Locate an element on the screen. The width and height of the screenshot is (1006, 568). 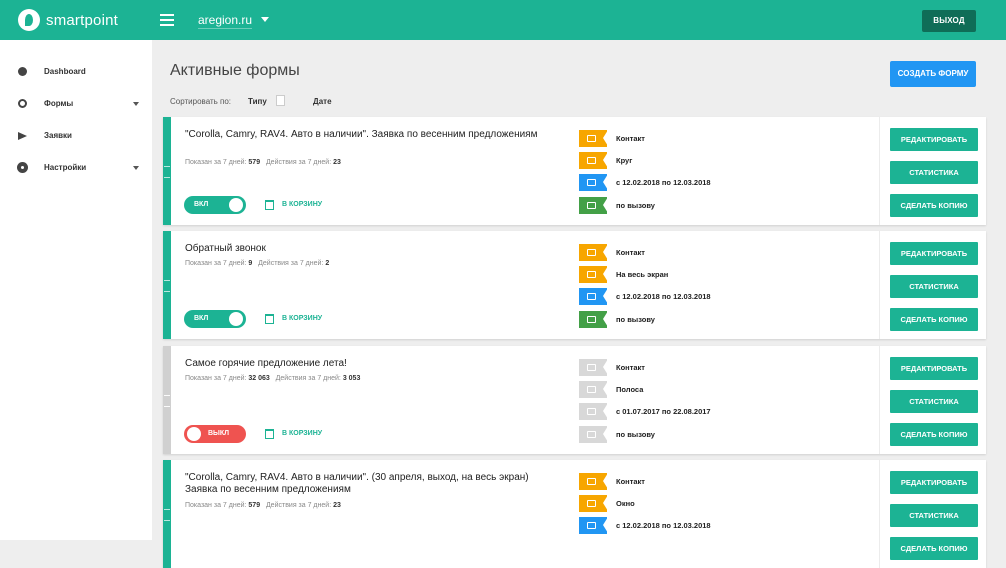
logo: smartpoint is located at coordinates (68, 20).